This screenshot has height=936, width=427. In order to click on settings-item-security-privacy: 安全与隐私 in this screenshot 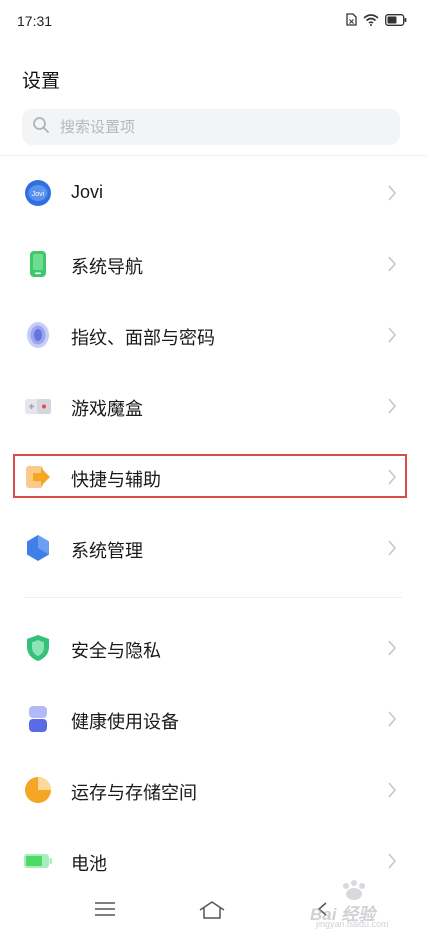, I will do `click(213, 648)`.